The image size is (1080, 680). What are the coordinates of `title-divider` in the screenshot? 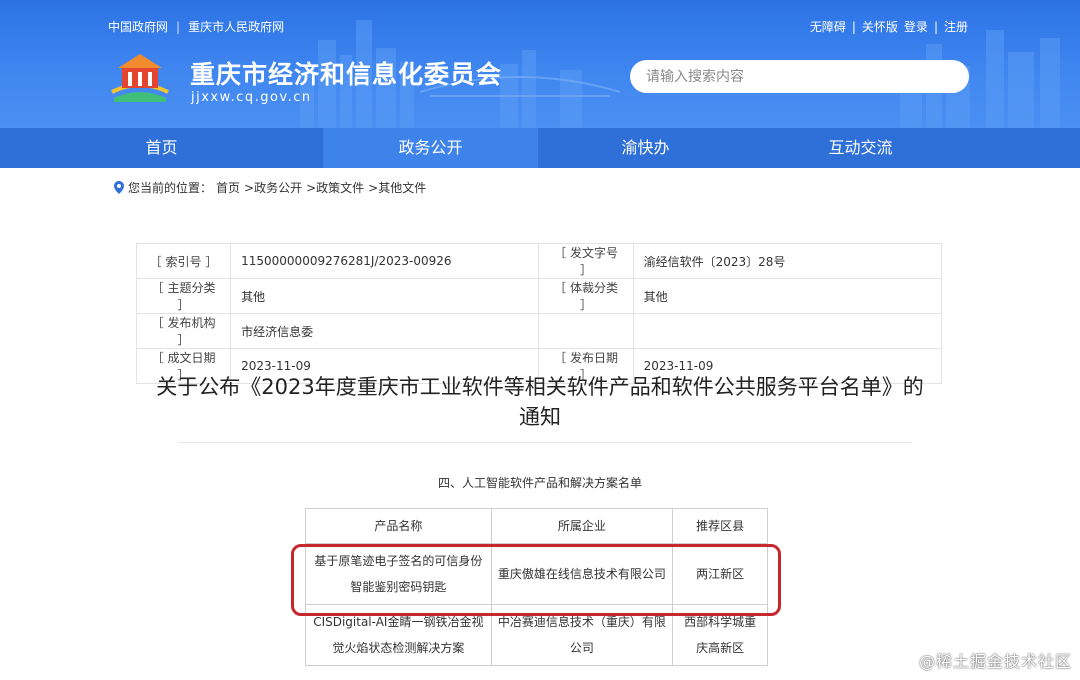 It's located at (545, 442).